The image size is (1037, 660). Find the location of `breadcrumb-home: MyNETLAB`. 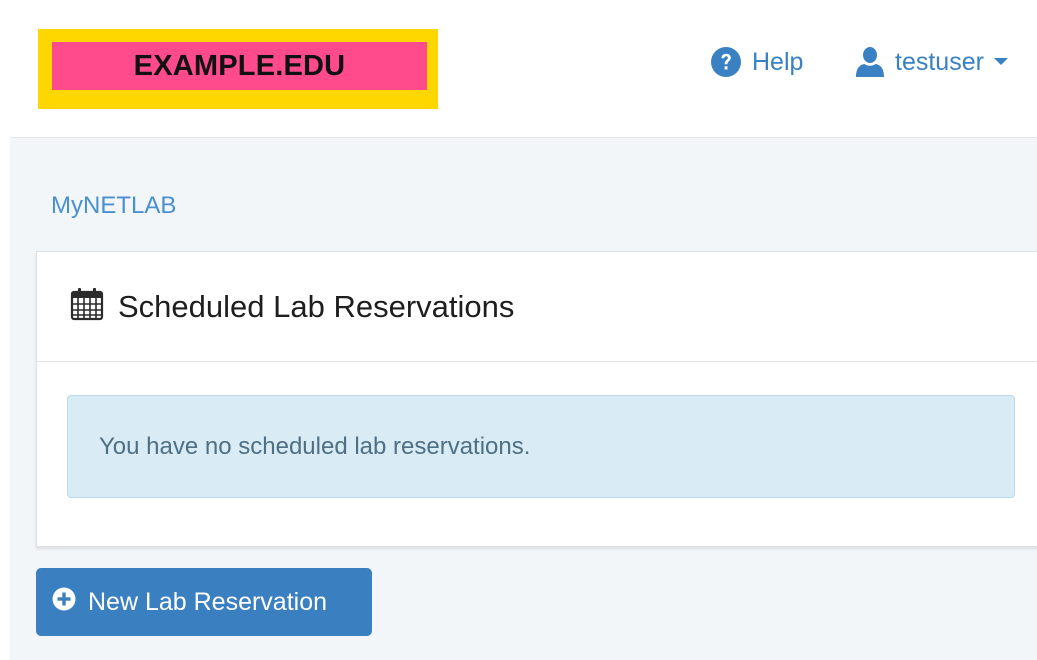

breadcrumb-home: MyNETLAB is located at coordinates (113, 206).